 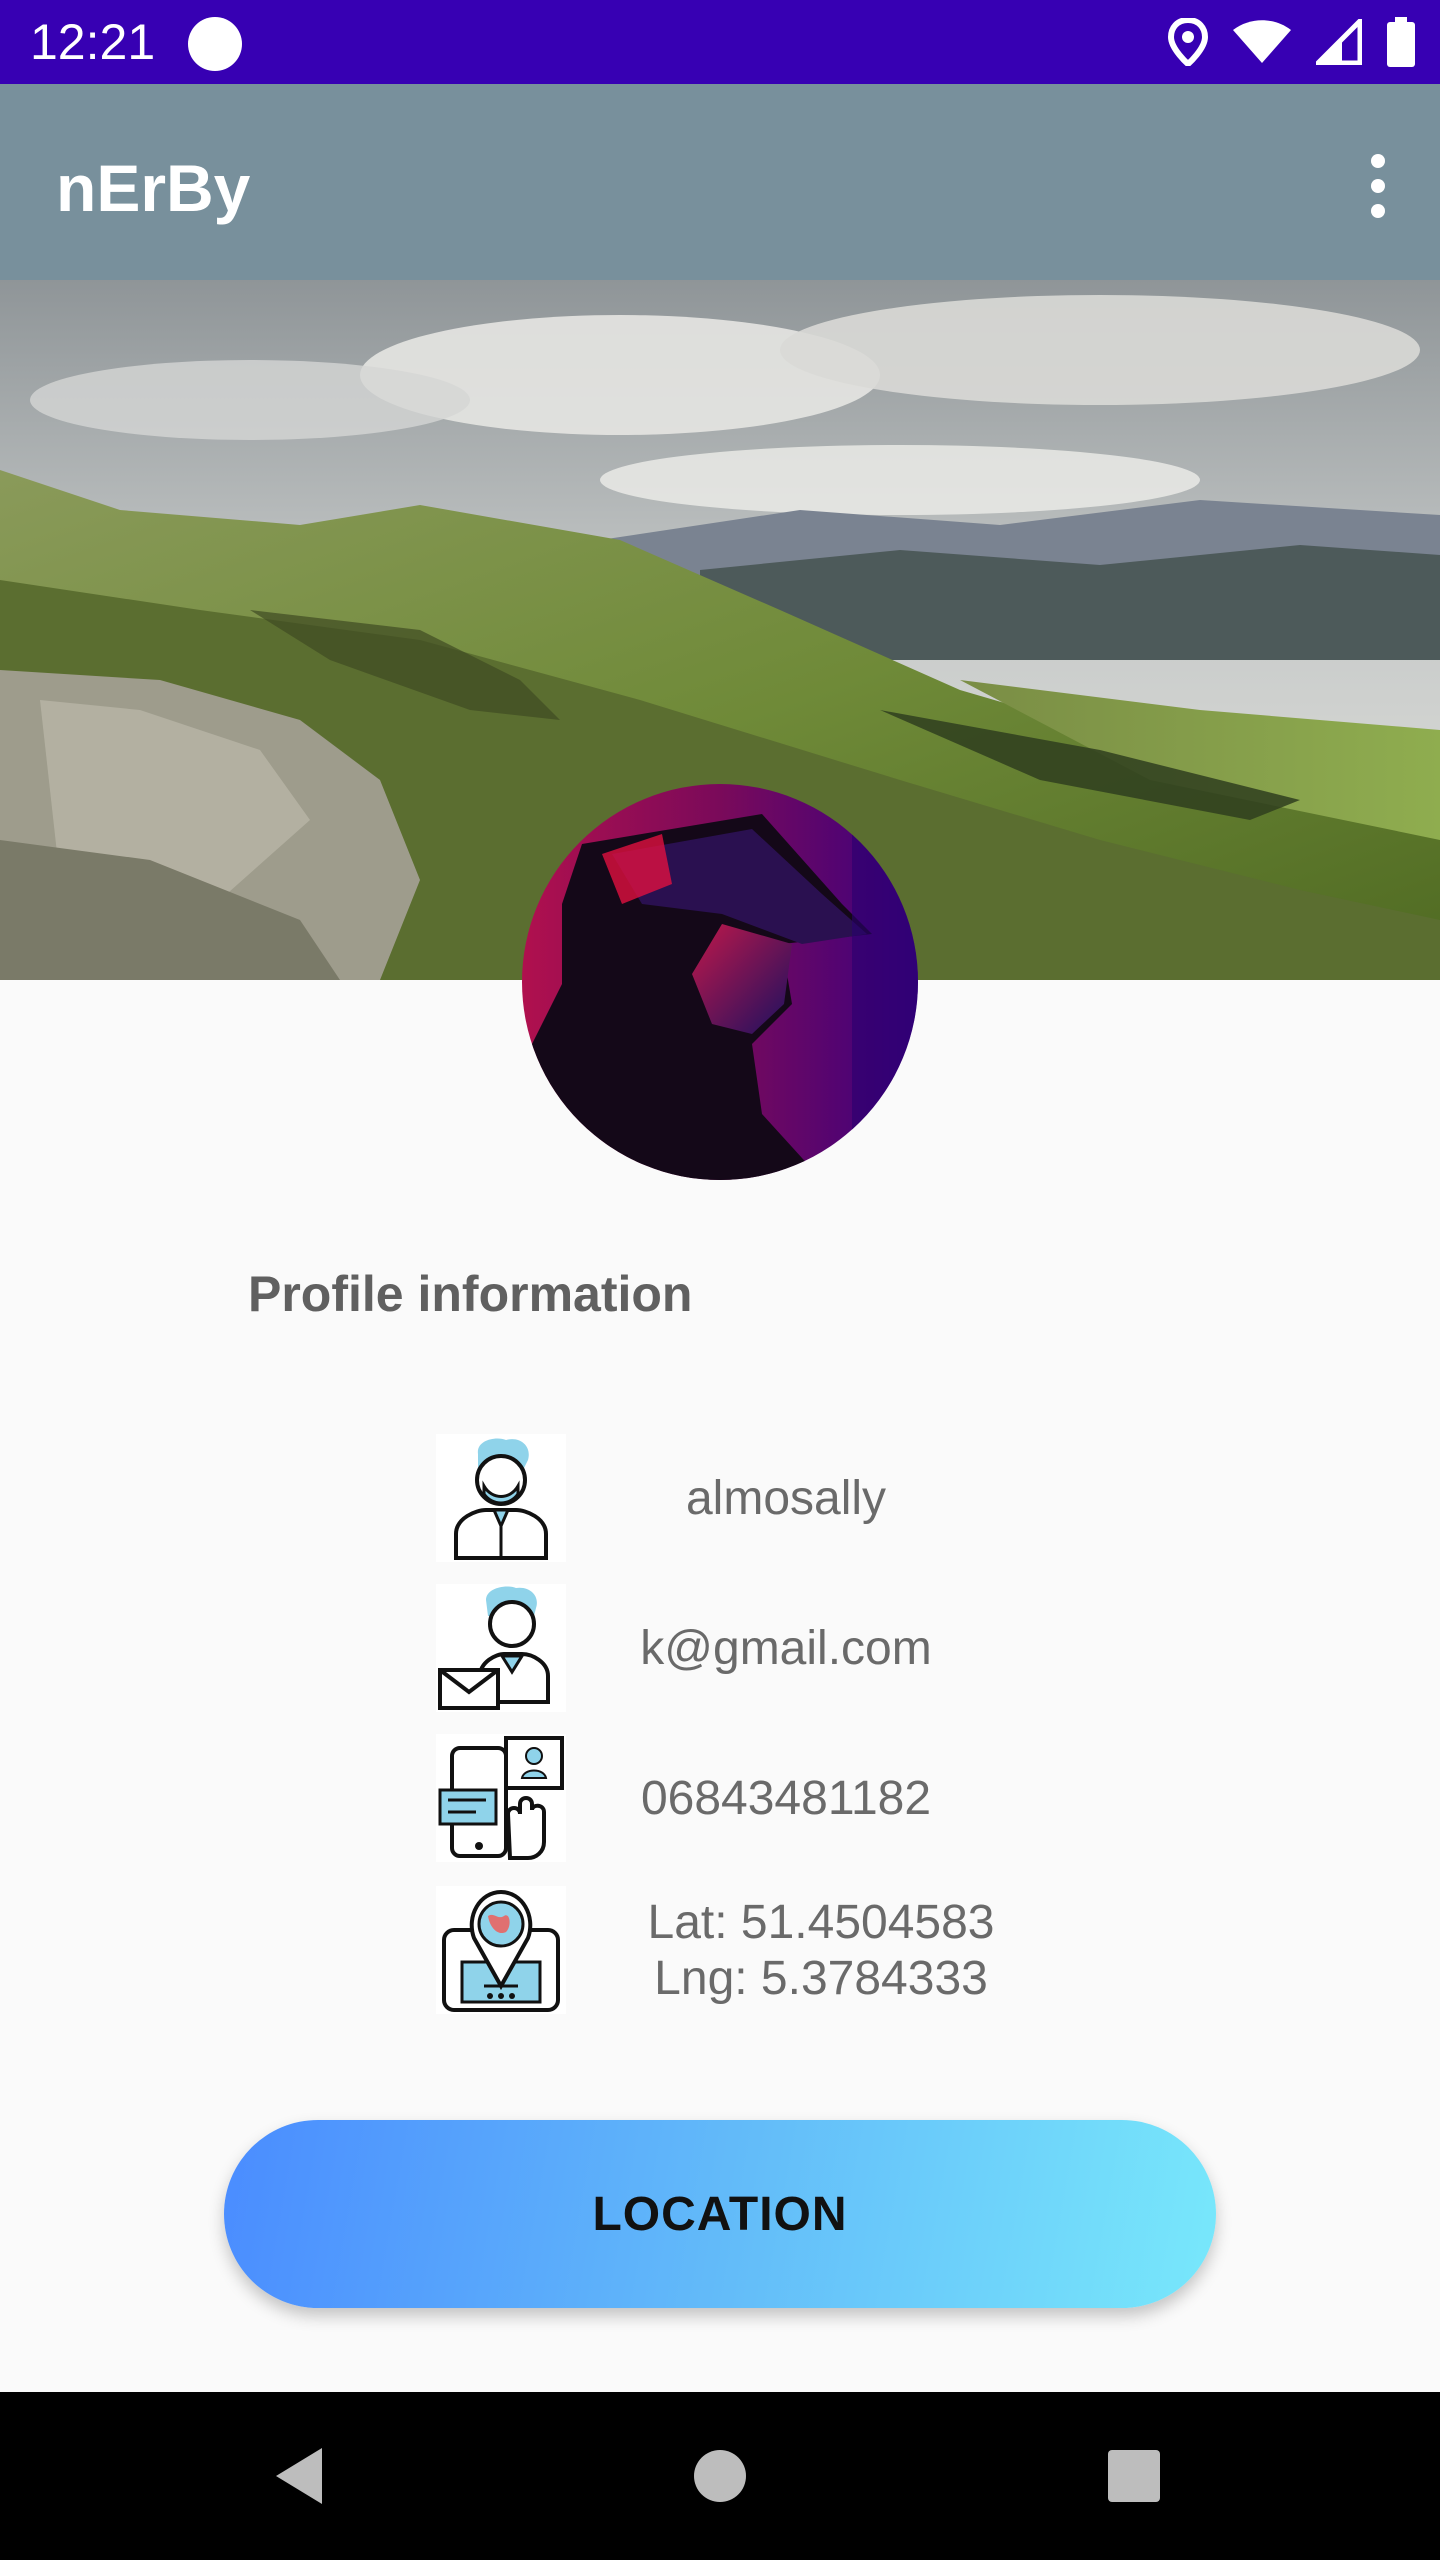 What do you see at coordinates (501, 1950) in the screenshot?
I see `gps-location-icon` at bounding box center [501, 1950].